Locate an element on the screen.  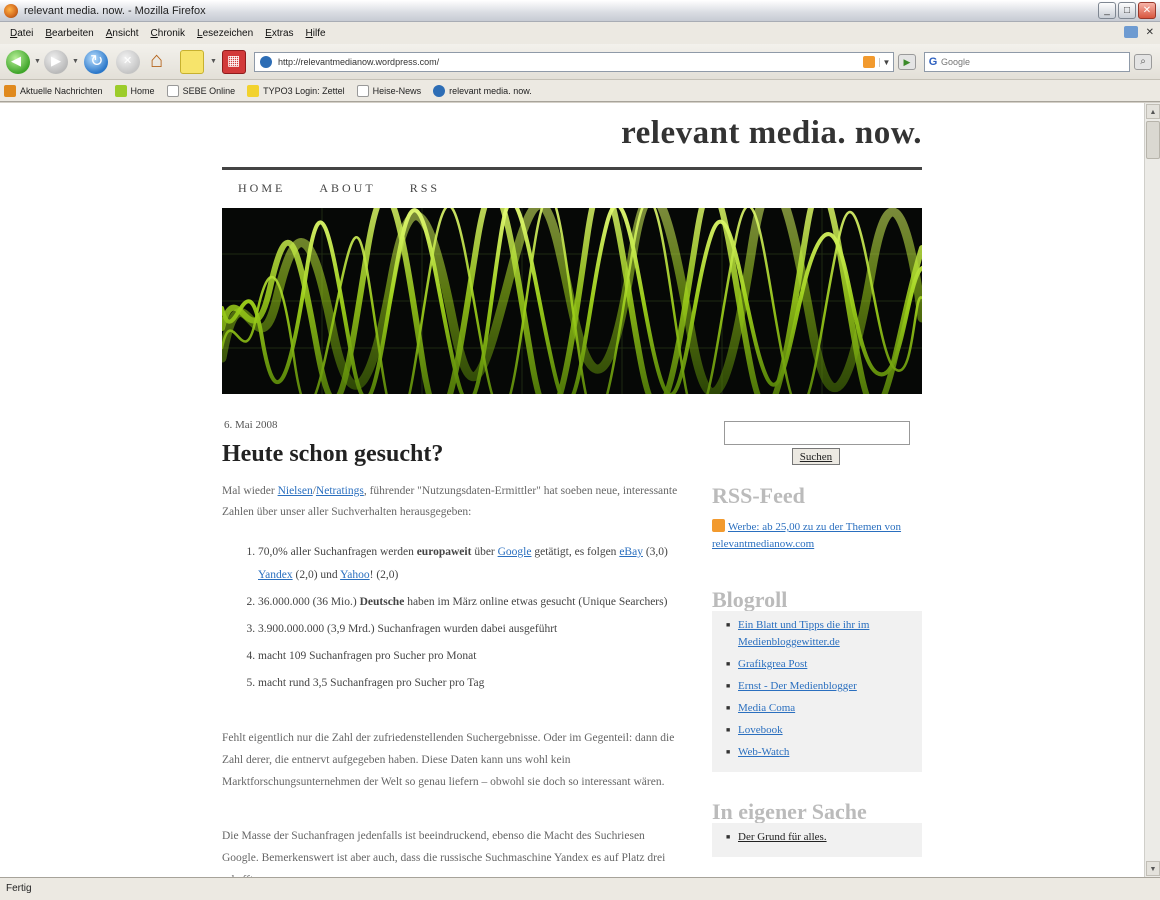
bookmark-globe-icon is located at coordinates (439, 90).